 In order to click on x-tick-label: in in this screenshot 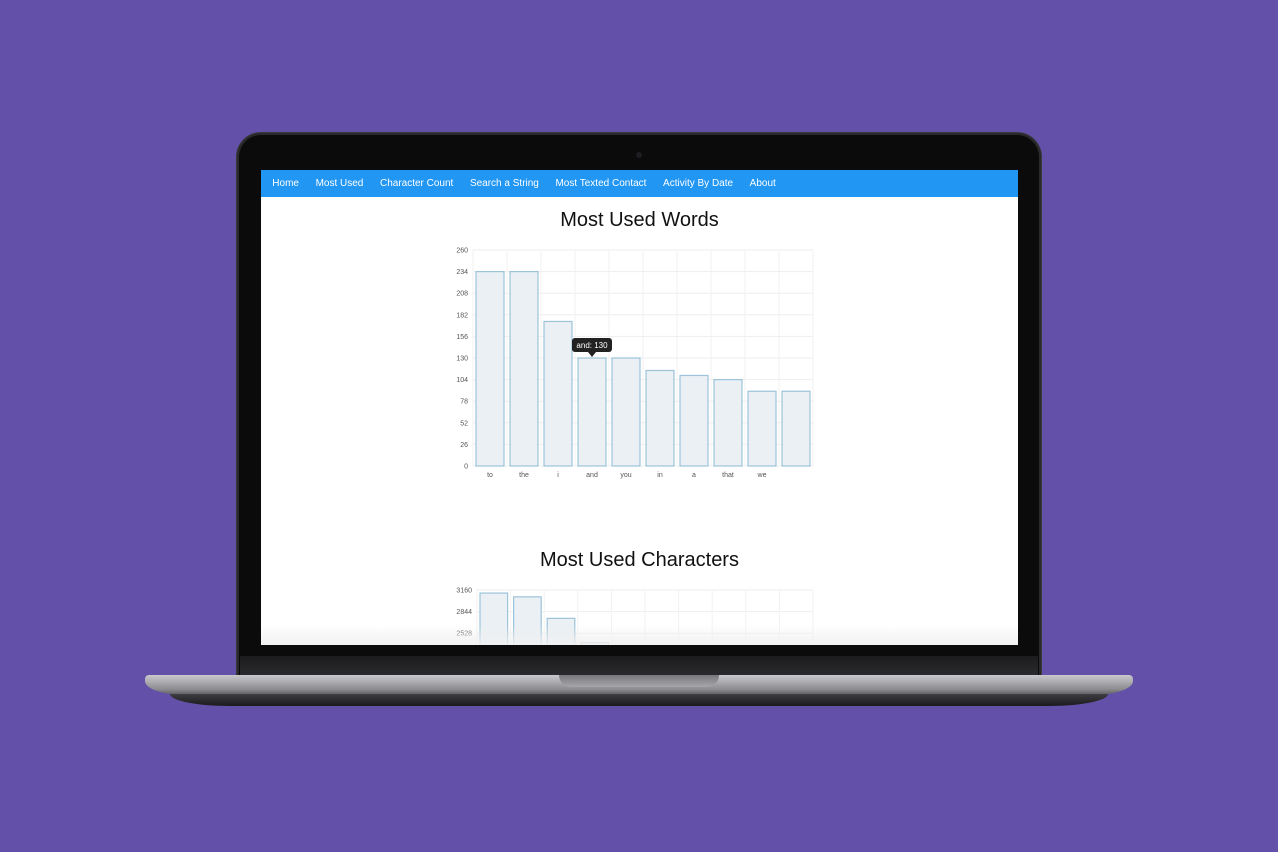, I will do `click(660, 475)`.